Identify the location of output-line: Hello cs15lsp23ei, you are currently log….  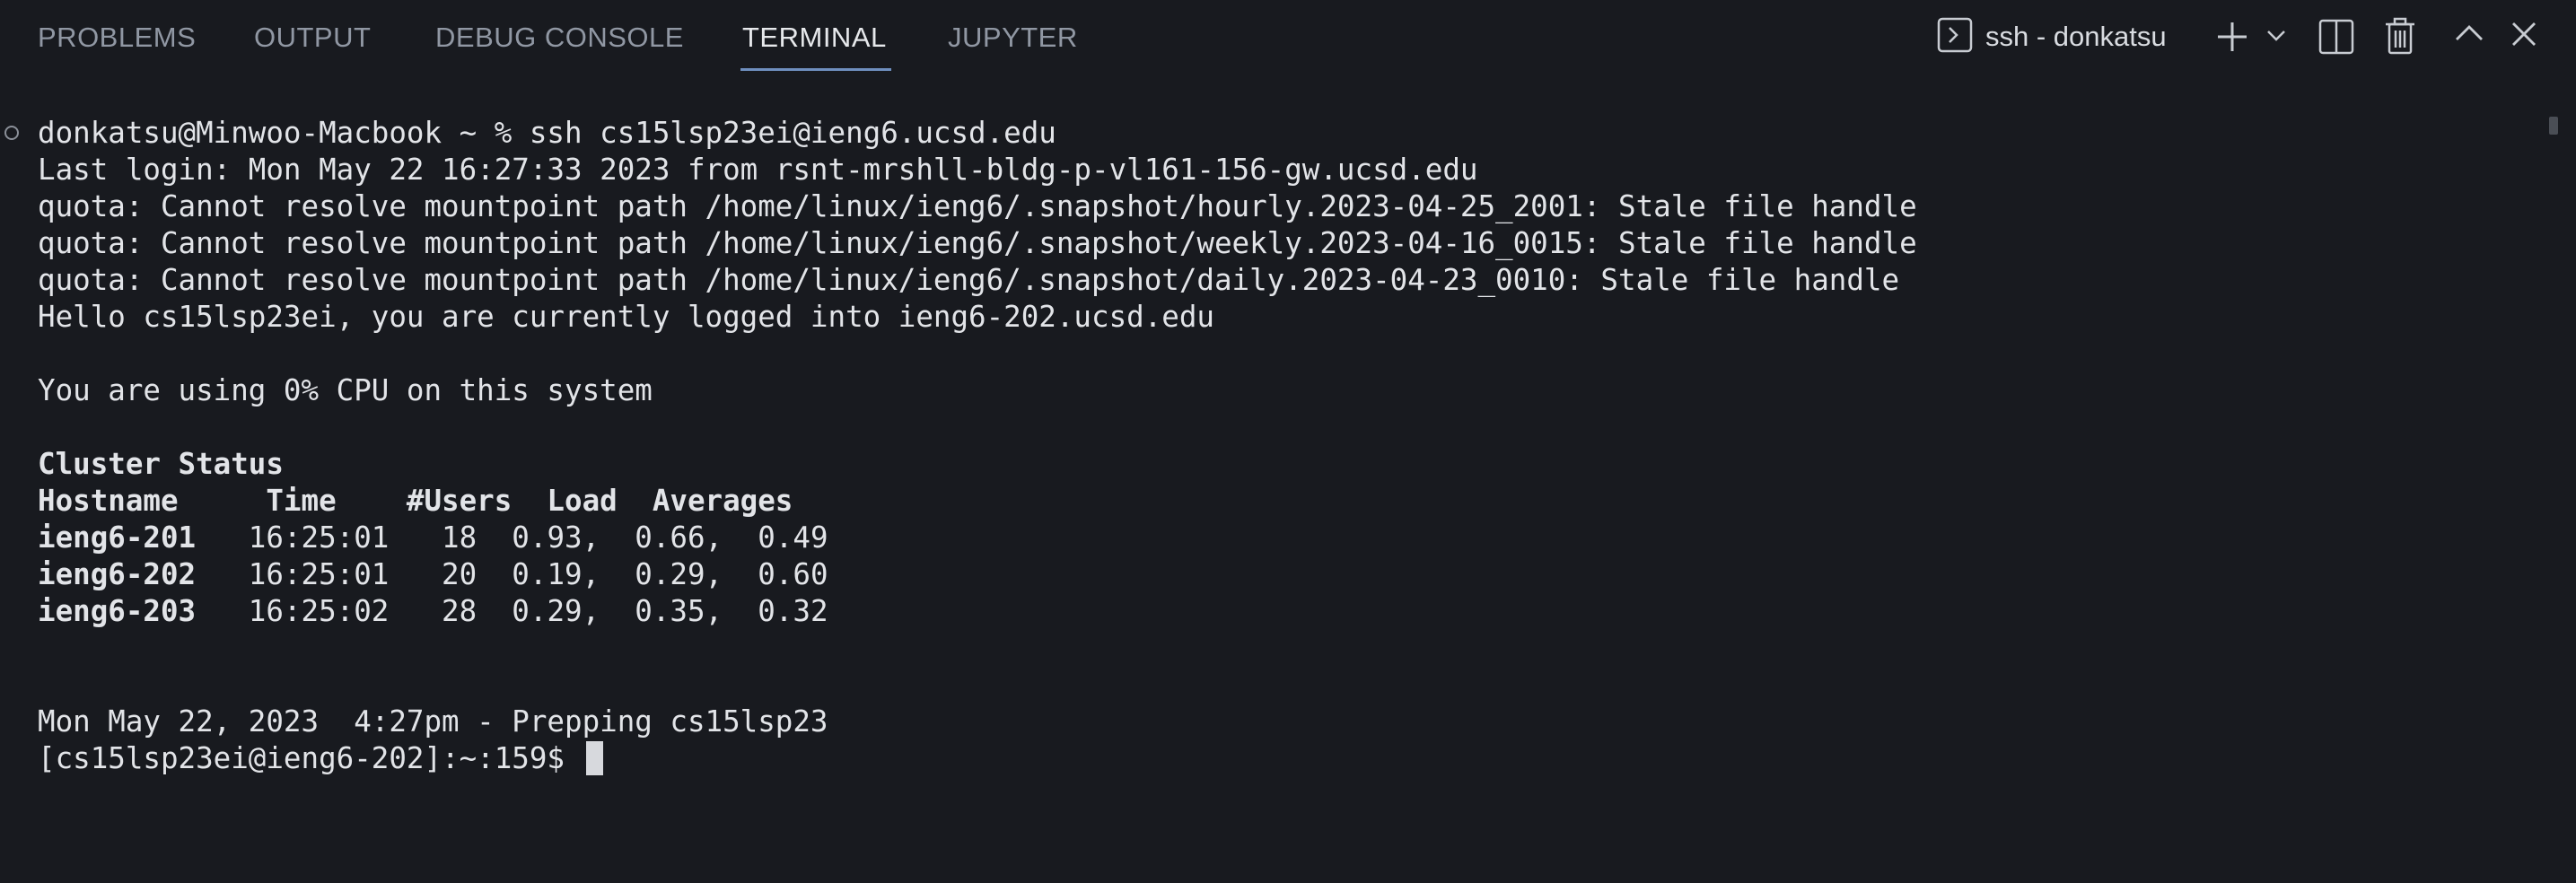
(626, 317).